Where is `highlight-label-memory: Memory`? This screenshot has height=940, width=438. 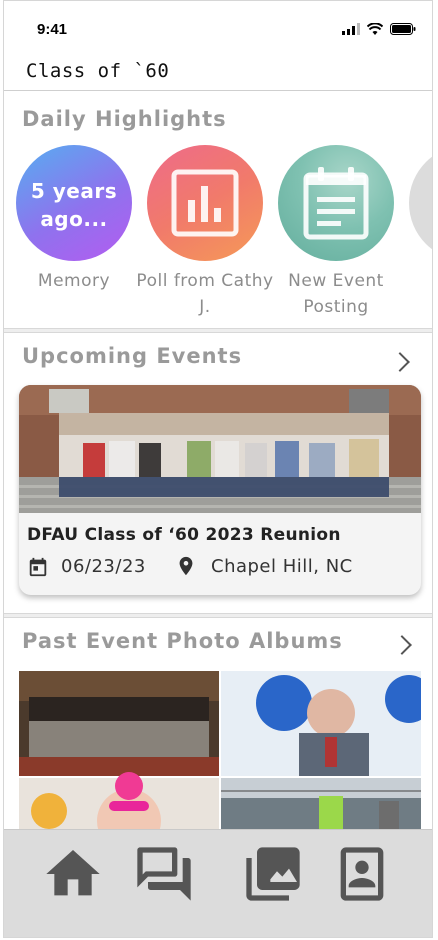 highlight-label-memory: Memory is located at coordinates (74, 281).